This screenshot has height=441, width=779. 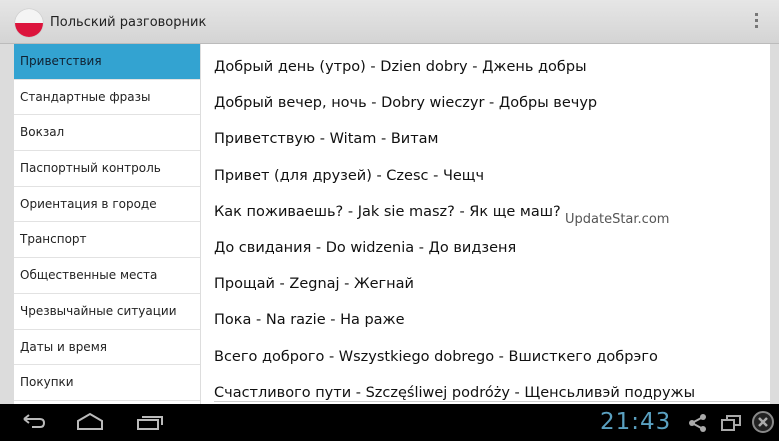 What do you see at coordinates (389, 422) in the screenshot?
I see `system-nav-bar: 21:43` at bounding box center [389, 422].